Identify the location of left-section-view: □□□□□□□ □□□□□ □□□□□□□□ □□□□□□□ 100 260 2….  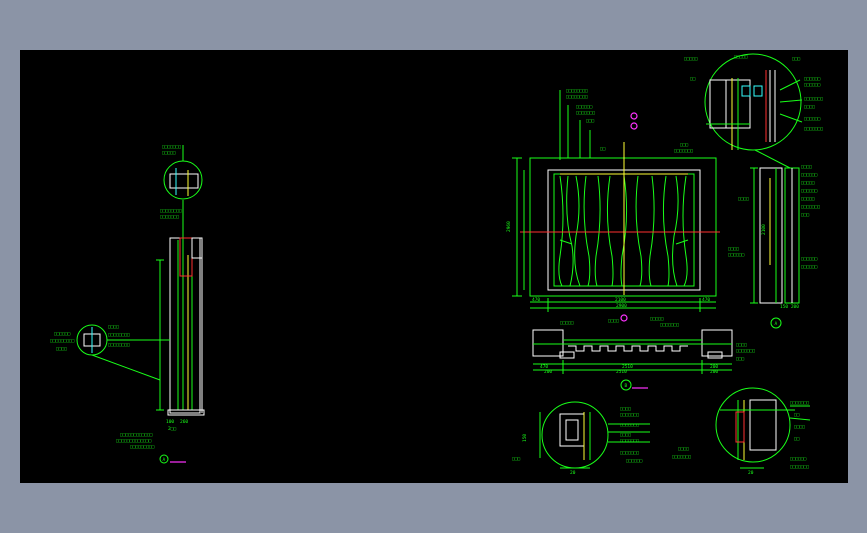
(127, 304).